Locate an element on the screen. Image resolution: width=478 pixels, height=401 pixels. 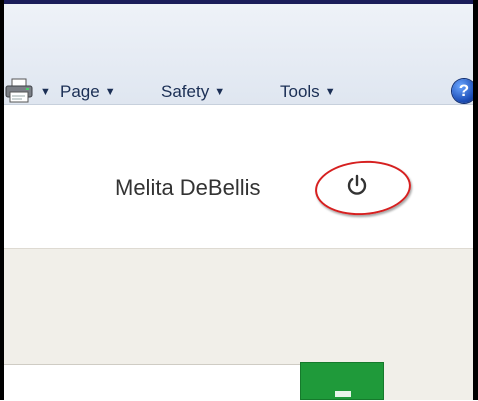
safety-menu: Safety ▼ is located at coordinates (193, 92).